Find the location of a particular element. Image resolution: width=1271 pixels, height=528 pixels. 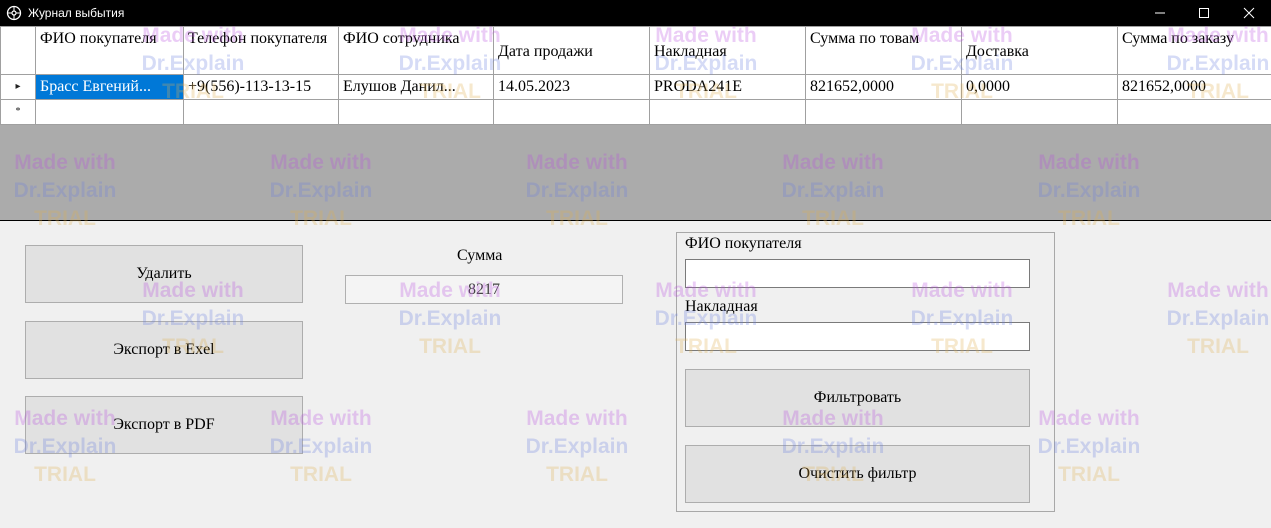

cell-invoice: PRODA241E is located at coordinates (727, 87).